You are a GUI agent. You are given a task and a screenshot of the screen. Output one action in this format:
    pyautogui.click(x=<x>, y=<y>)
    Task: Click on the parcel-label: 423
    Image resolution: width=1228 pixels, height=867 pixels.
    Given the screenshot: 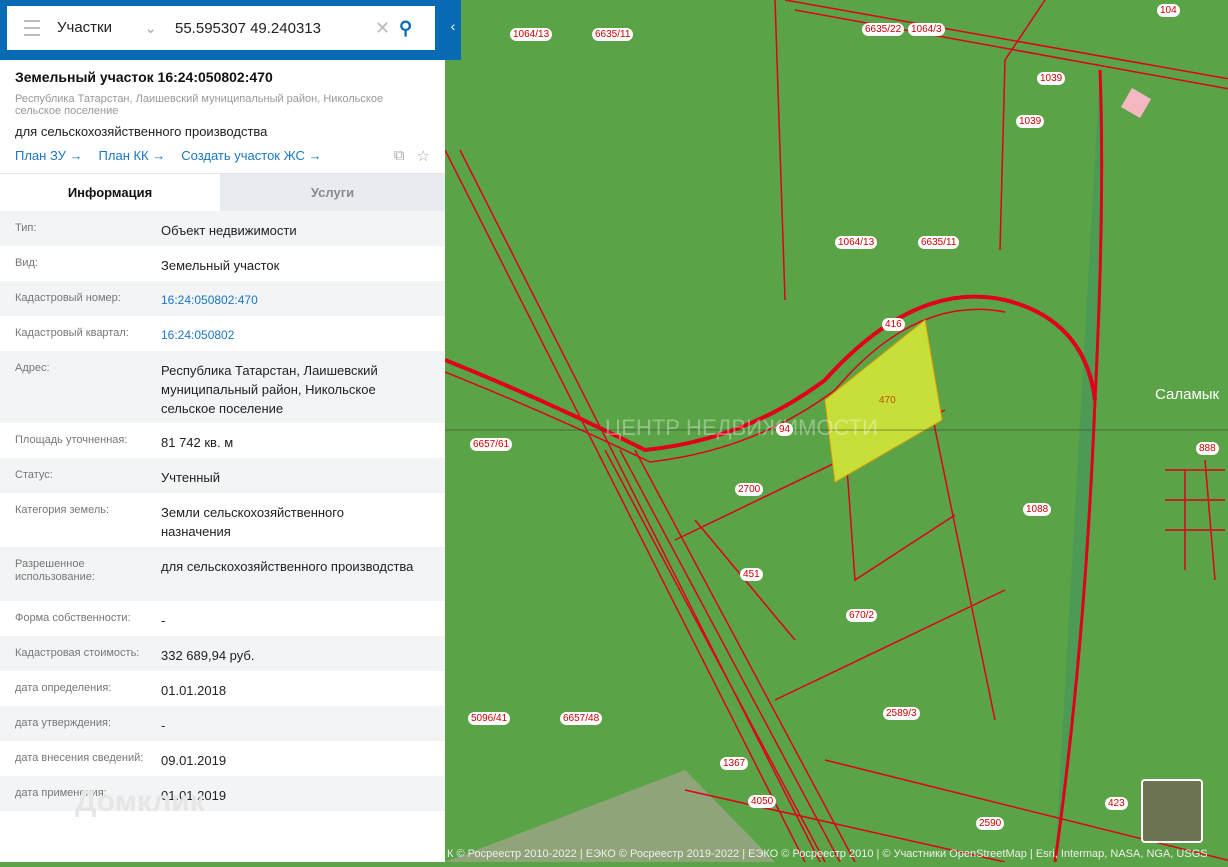 What is the action you would take?
    pyautogui.click(x=1116, y=803)
    